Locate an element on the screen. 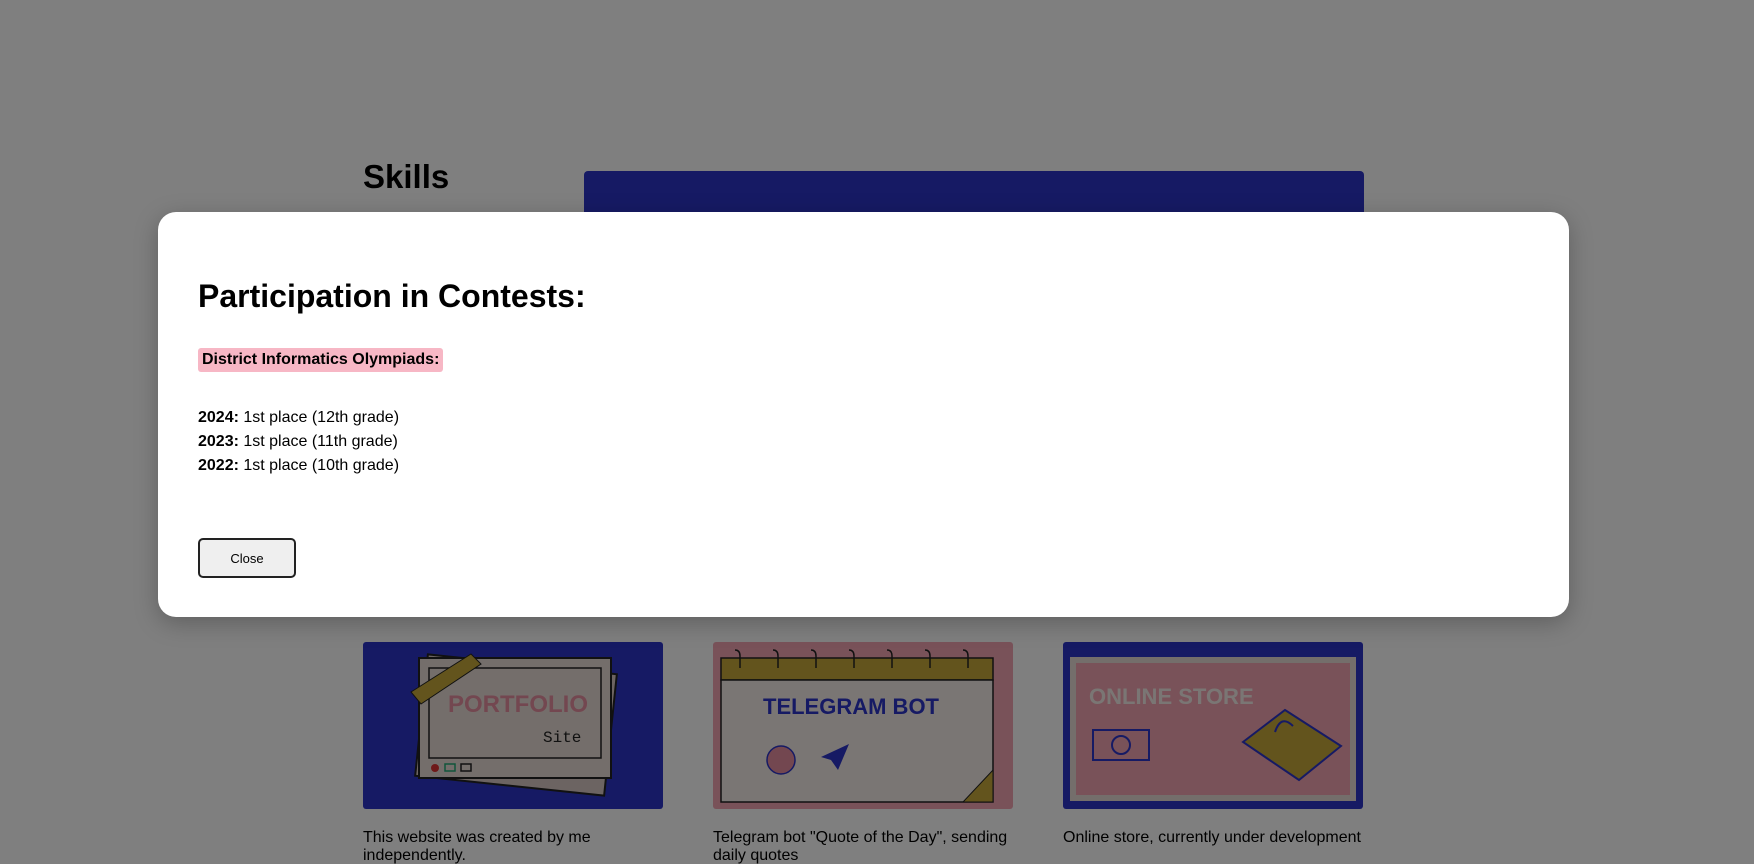  result-year: 2022: is located at coordinates (218, 465).